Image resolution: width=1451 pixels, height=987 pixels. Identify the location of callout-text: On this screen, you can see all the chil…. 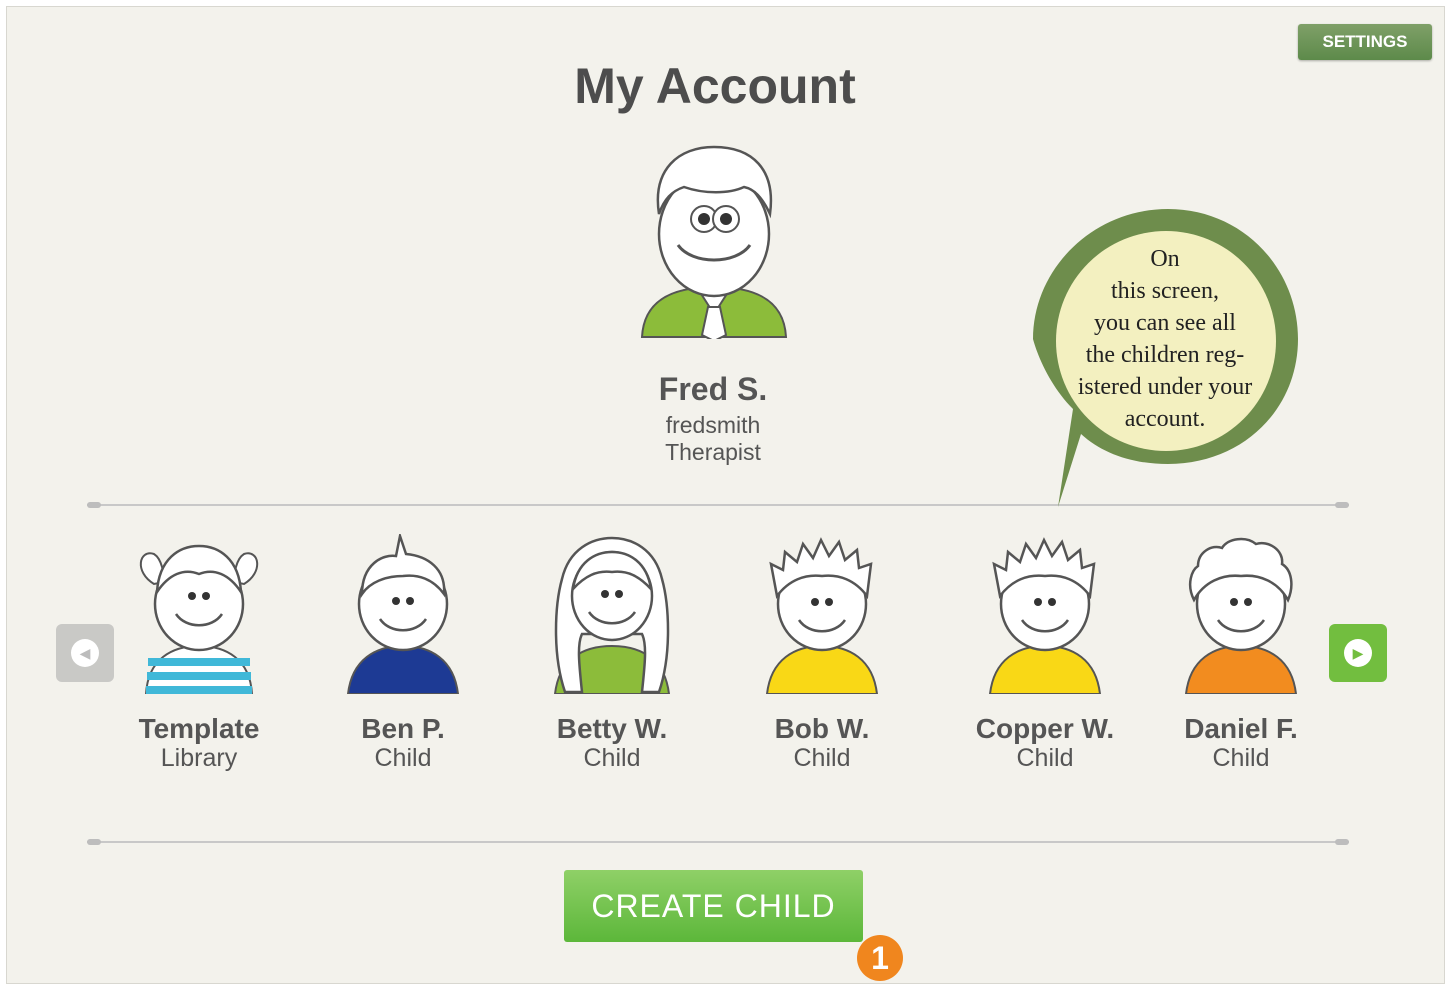
(1165, 339).